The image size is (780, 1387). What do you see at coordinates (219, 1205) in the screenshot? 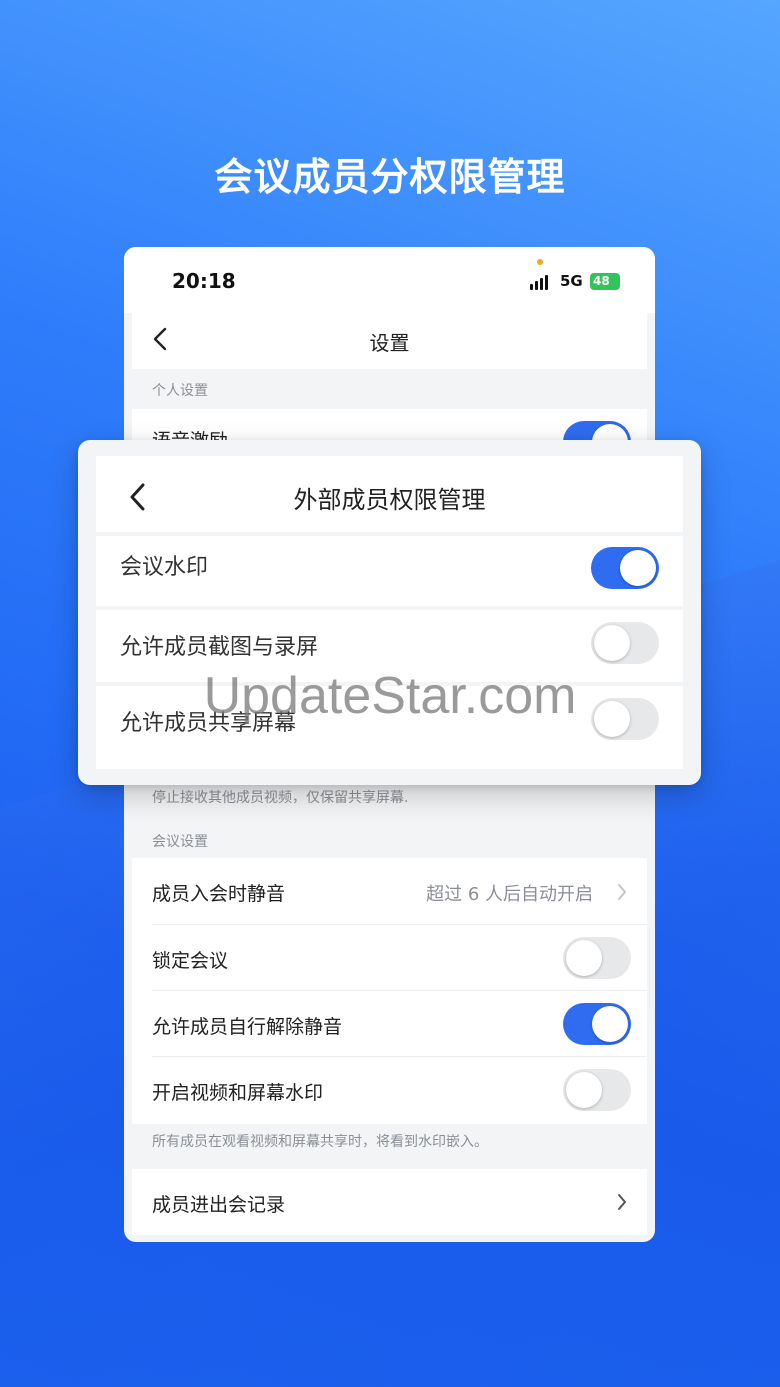
I see `member-log-label: 成员进出会记录` at bounding box center [219, 1205].